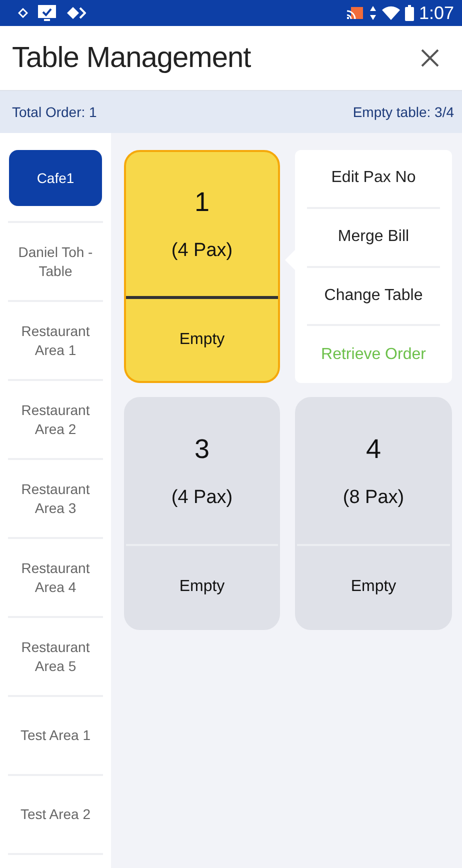  Describe the element at coordinates (23, 13) in the screenshot. I see `notification-icon` at that location.